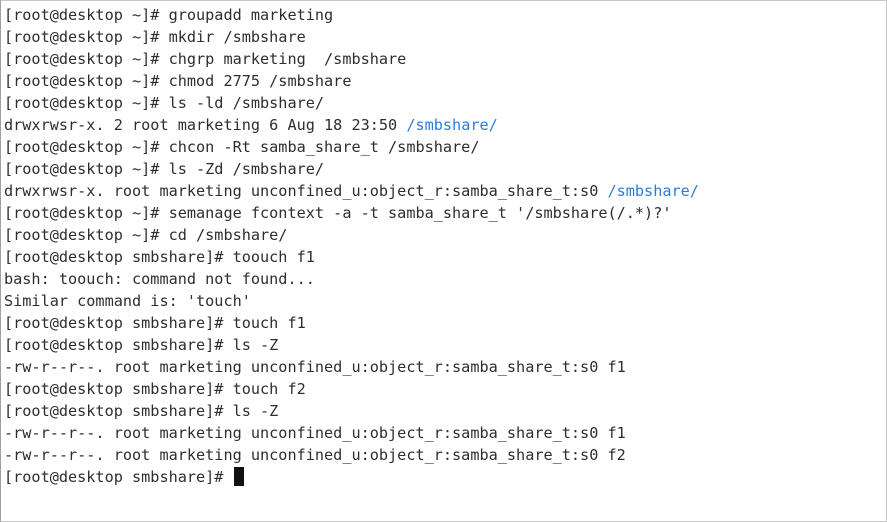 This screenshot has height=522, width=887. What do you see at coordinates (443, 301) in the screenshot?
I see `terminal-output-line: Similar command is: 'touch'` at bounding box center [443, 301].